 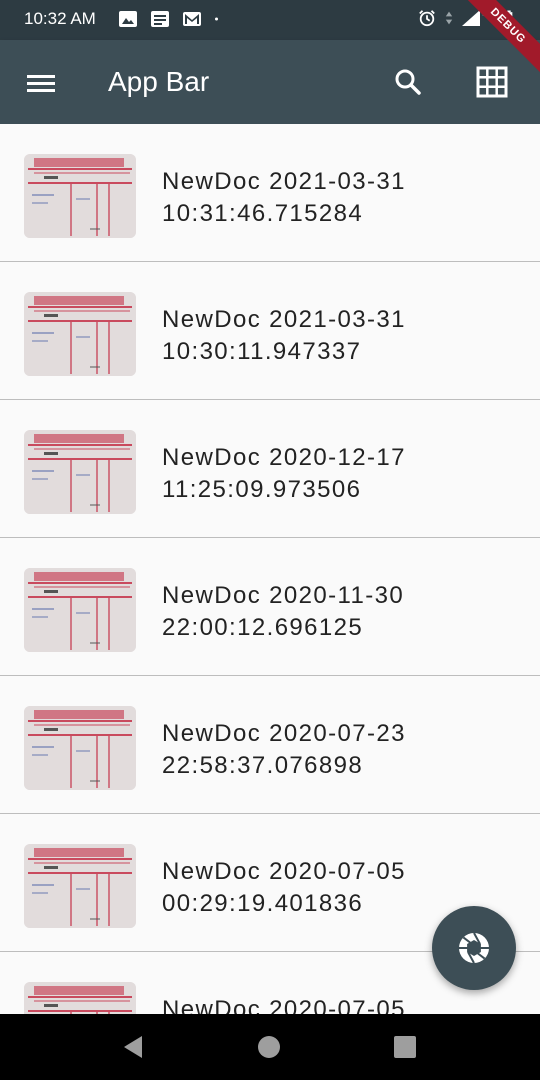 I want to click on camera-fab, so click(x=474, y=948).